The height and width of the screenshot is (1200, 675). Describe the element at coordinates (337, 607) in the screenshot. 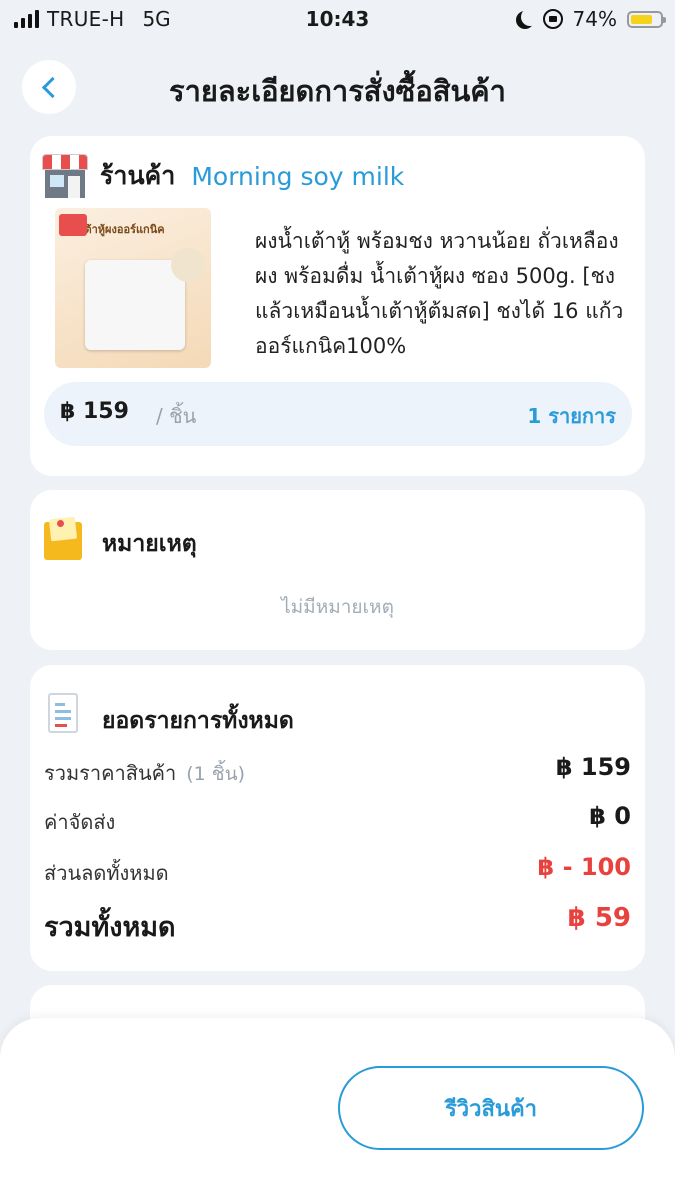

I see `note-empty-text: ไม่มีหมายเหตุ` at that location.